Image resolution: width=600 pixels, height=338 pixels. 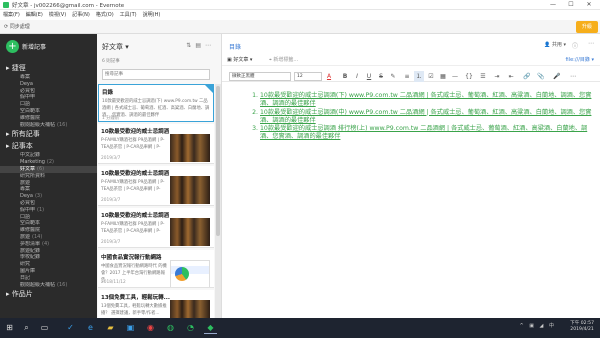 I want to click on source-url: file:///目錄 ▾, so click(x=580, y=59).